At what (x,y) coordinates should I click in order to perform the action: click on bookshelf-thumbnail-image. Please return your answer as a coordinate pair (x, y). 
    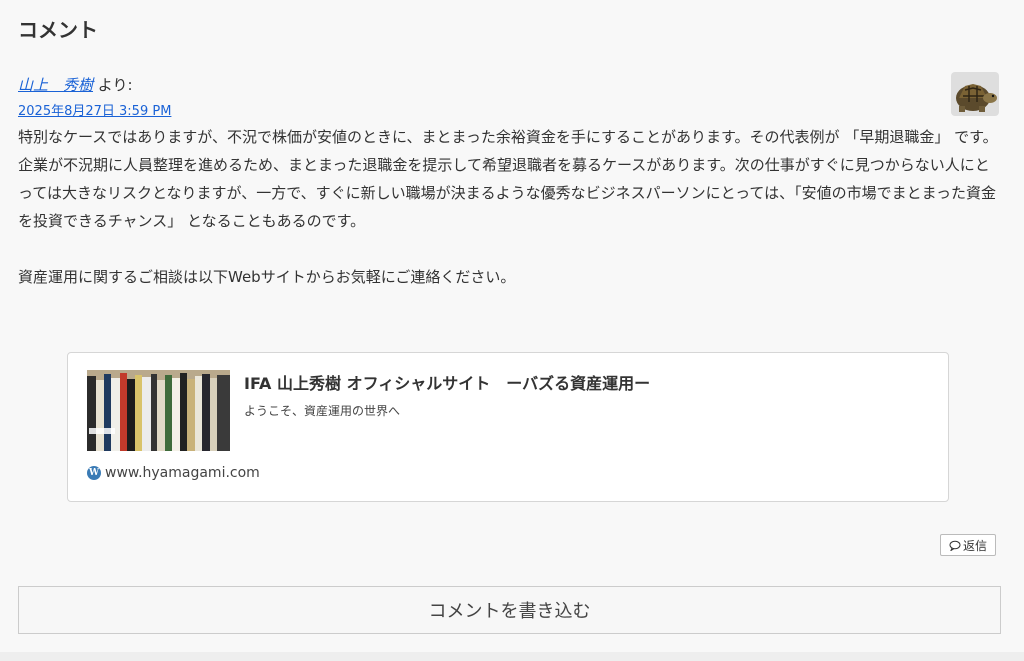
    Looking at the image, I should click on (158, 410).